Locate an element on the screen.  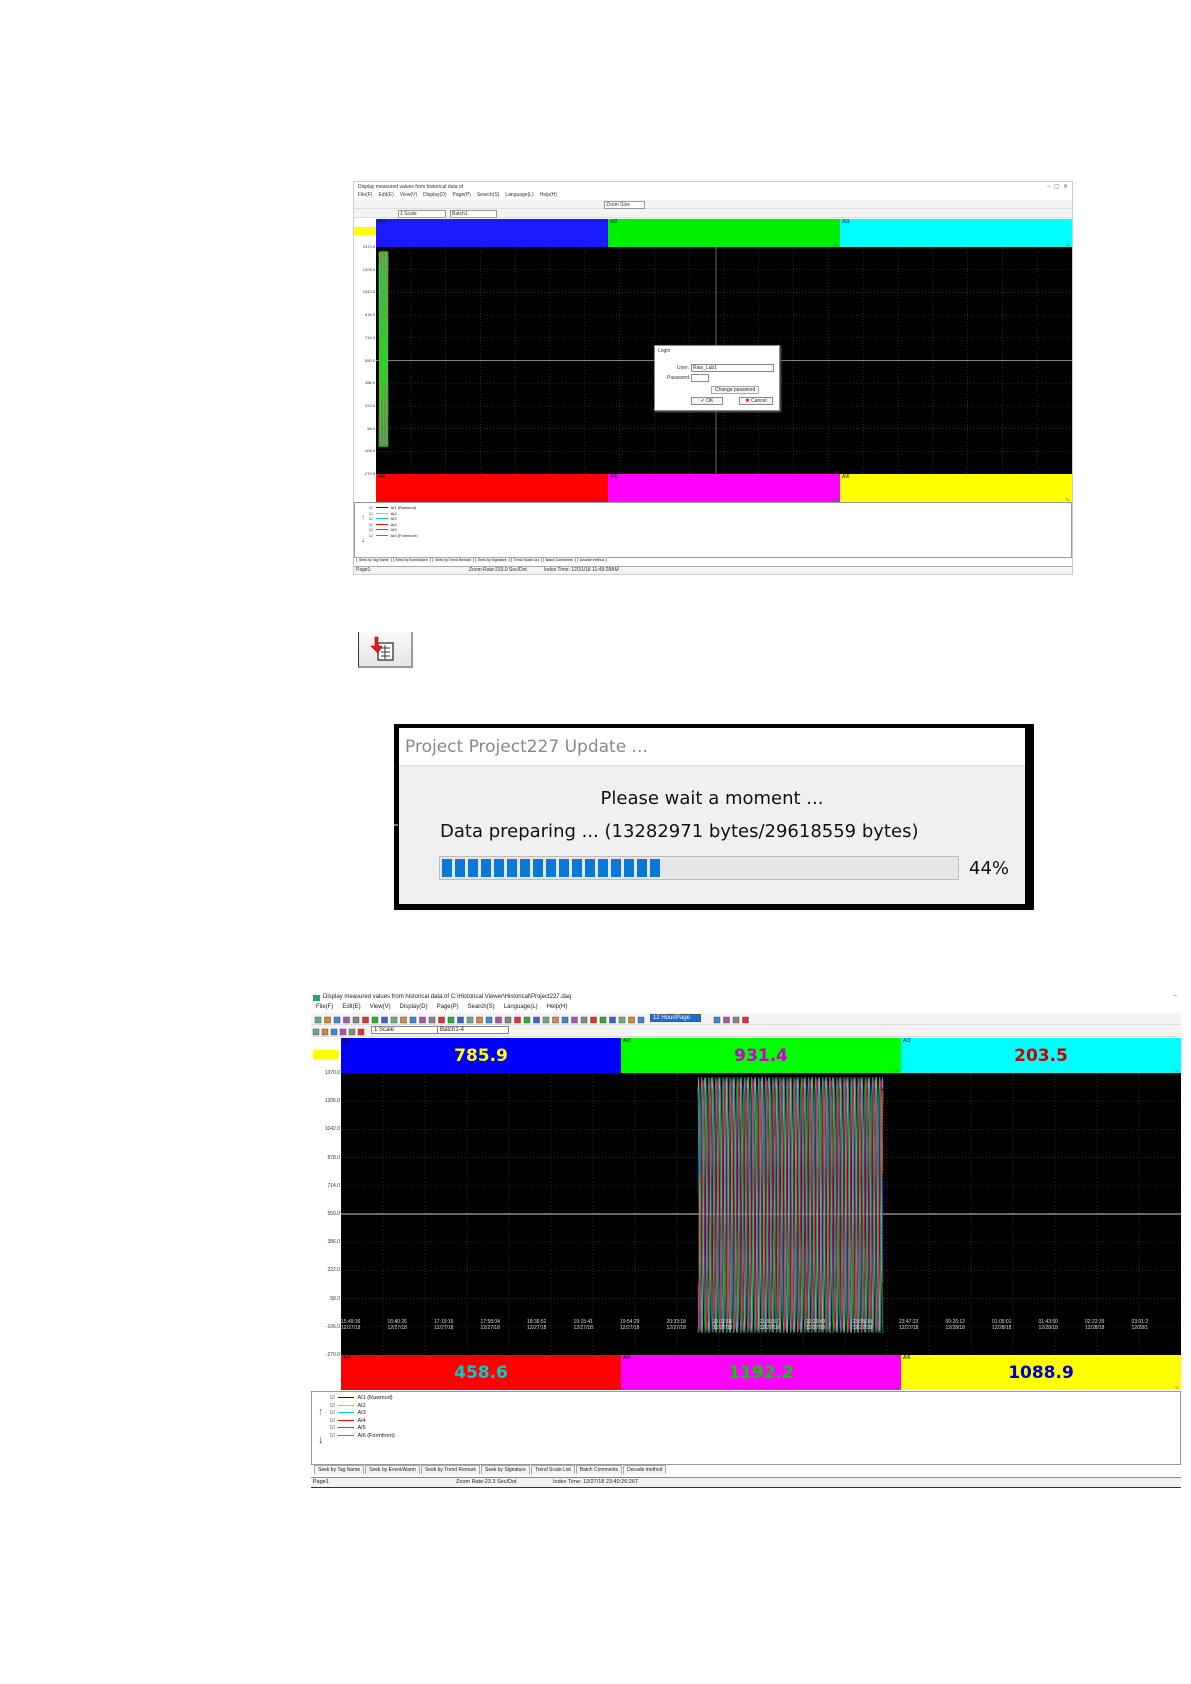
legend-item: ☑ AI5 is located at coordinates (348, 1428).